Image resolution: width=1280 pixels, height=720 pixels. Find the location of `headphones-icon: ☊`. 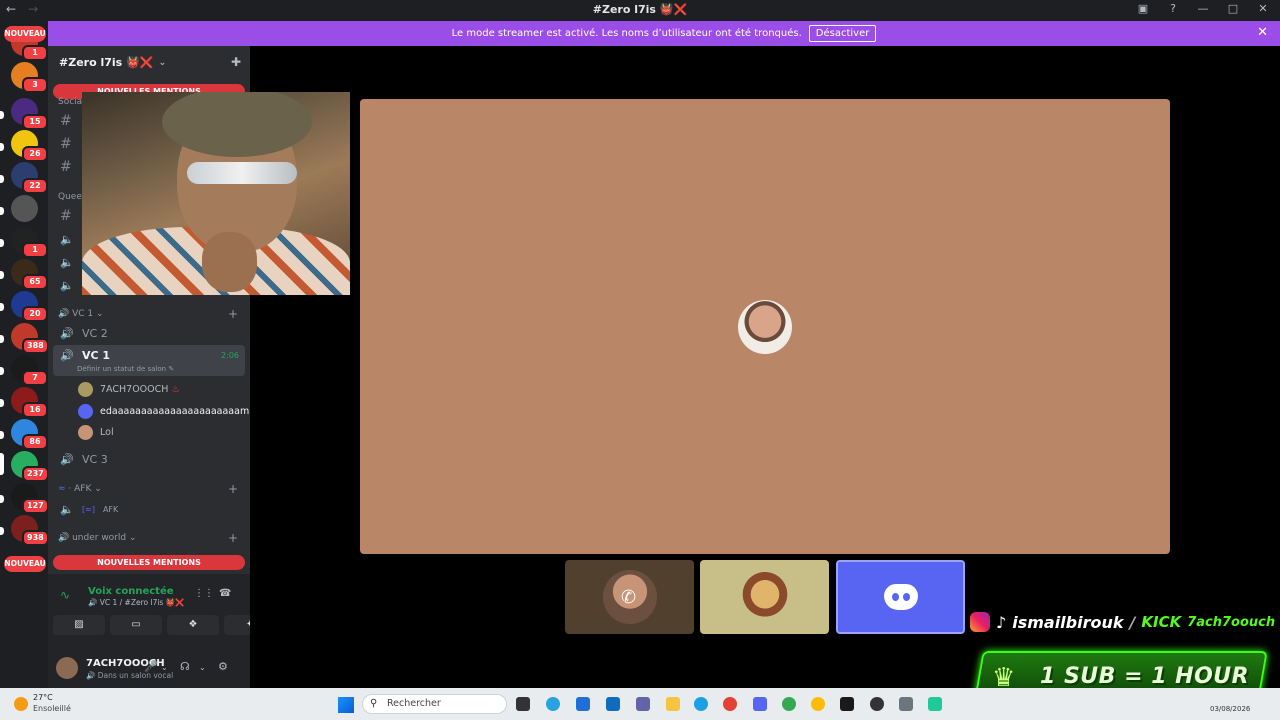

headphones-icon: ☊ is located at coordinates (185, 666).